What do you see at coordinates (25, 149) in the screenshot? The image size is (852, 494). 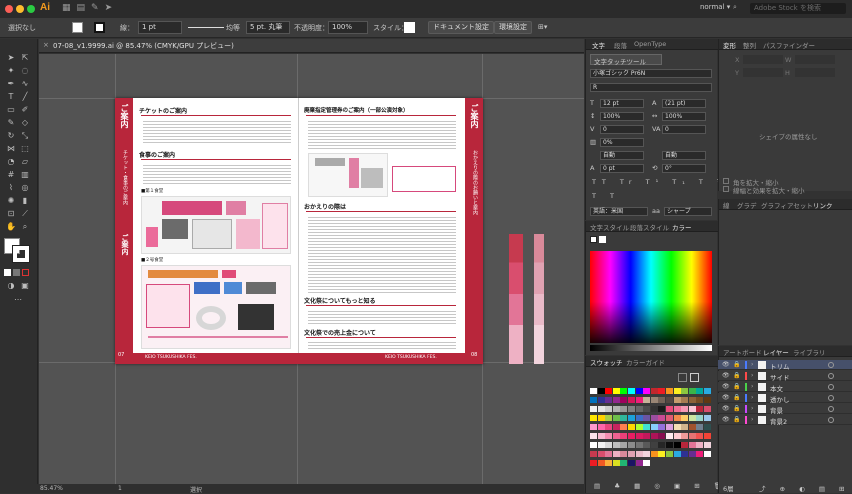 I see `free-transform-icon: ⬚` at bounding box center [25, 149].